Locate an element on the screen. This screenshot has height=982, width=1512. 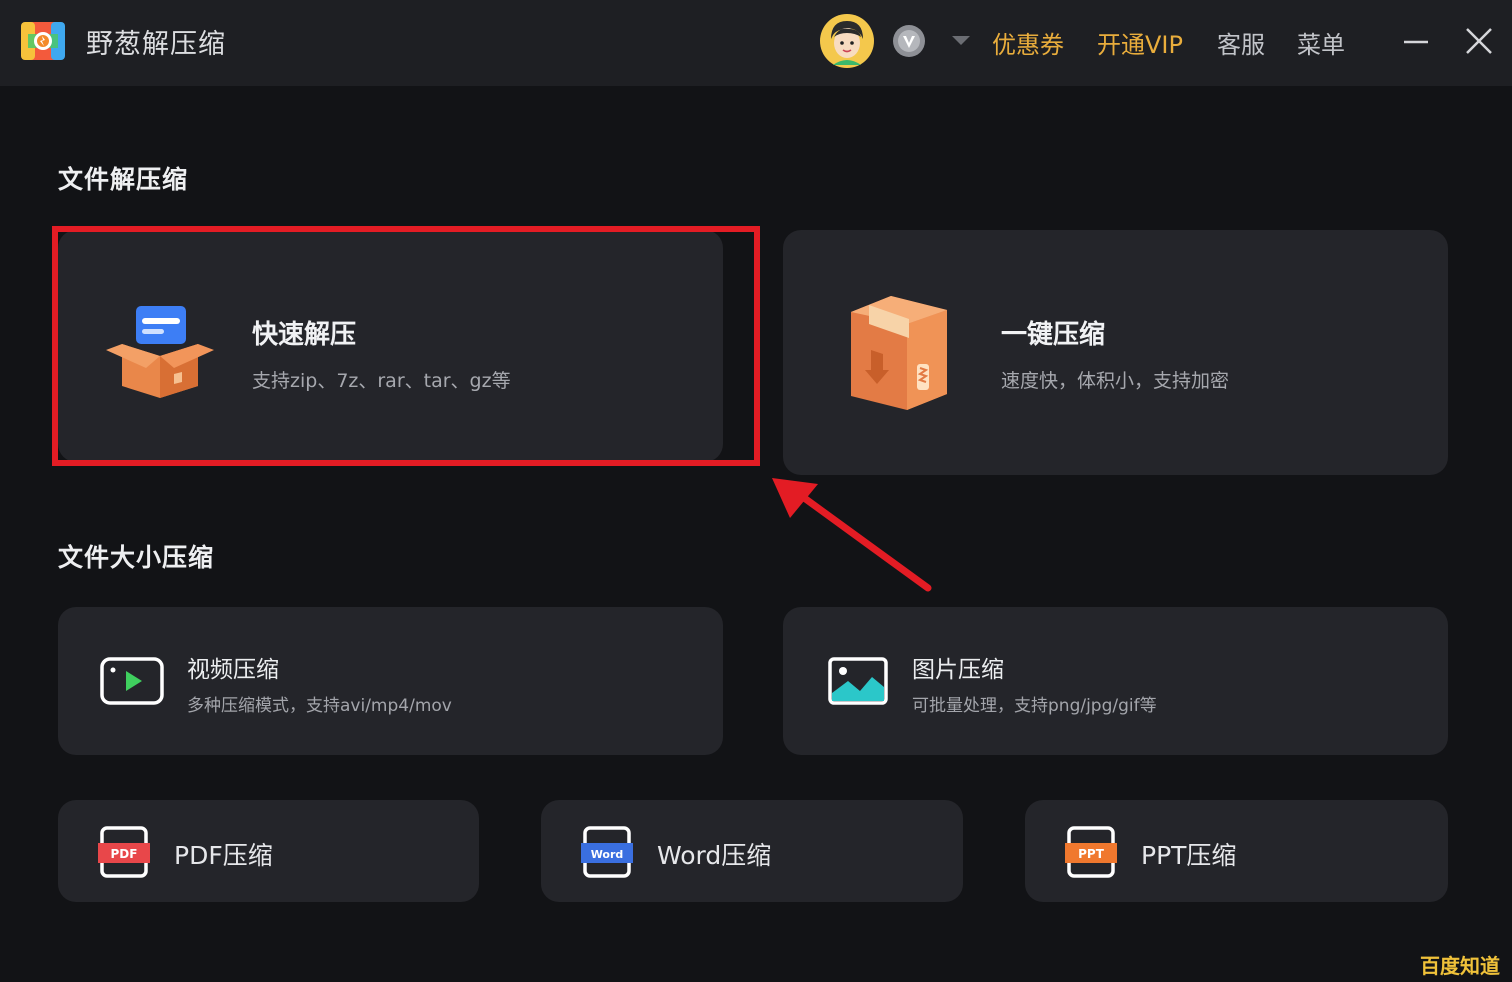
size-section-title: 文件大小压缩 is located at coordinates (136, 557).